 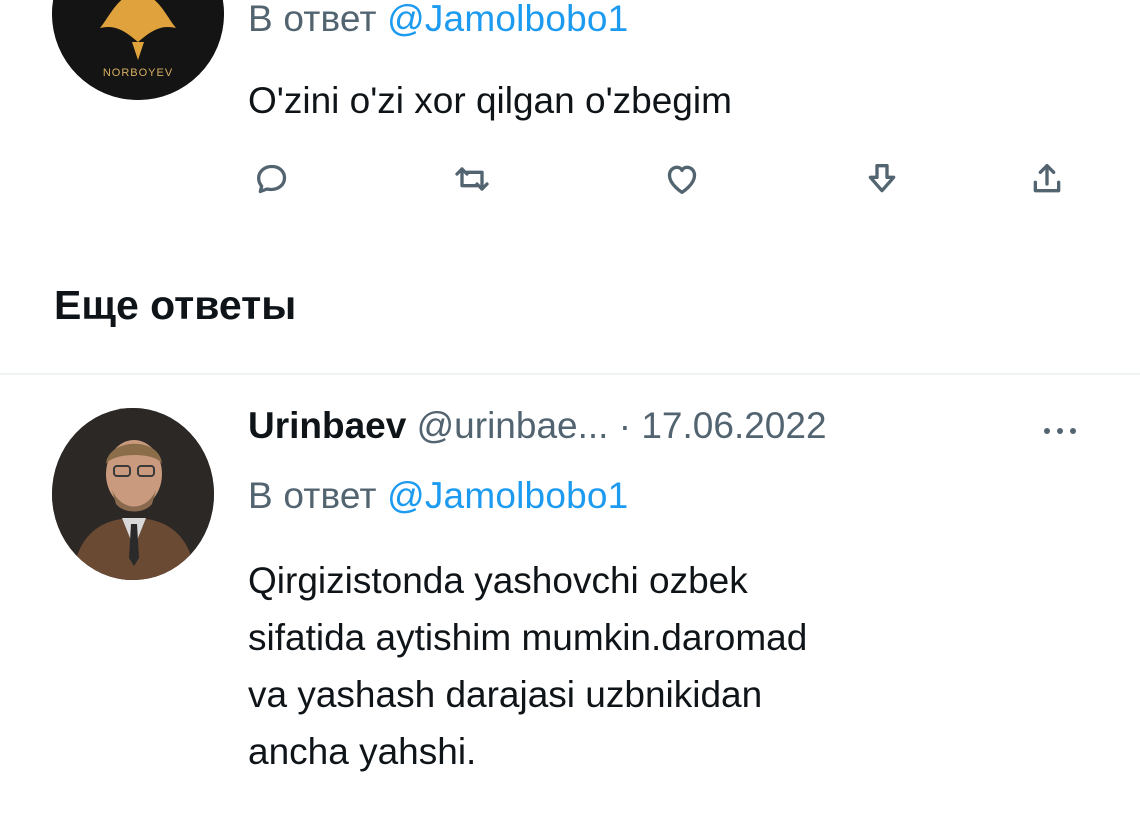 I want to click on avatar, so click(x=133, y=494).